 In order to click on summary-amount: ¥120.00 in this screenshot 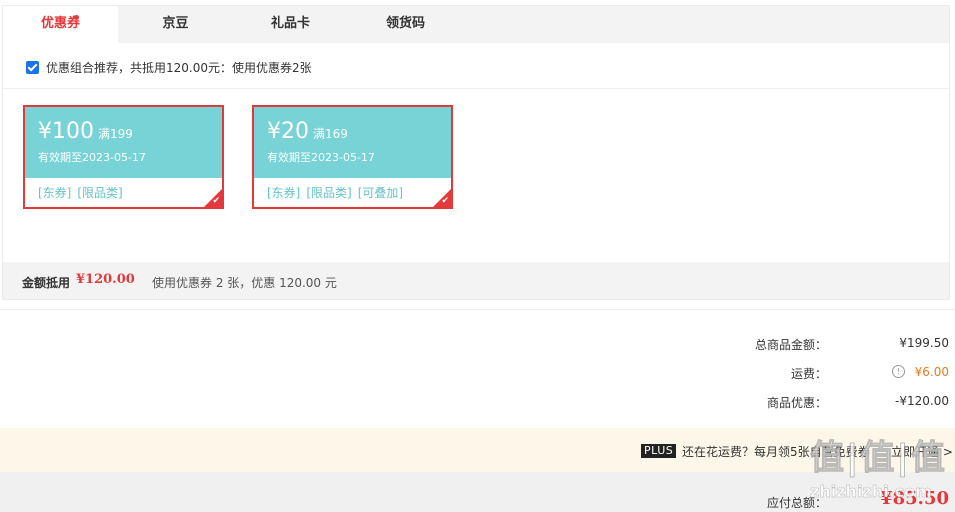, I will do `click(105, 279)`.